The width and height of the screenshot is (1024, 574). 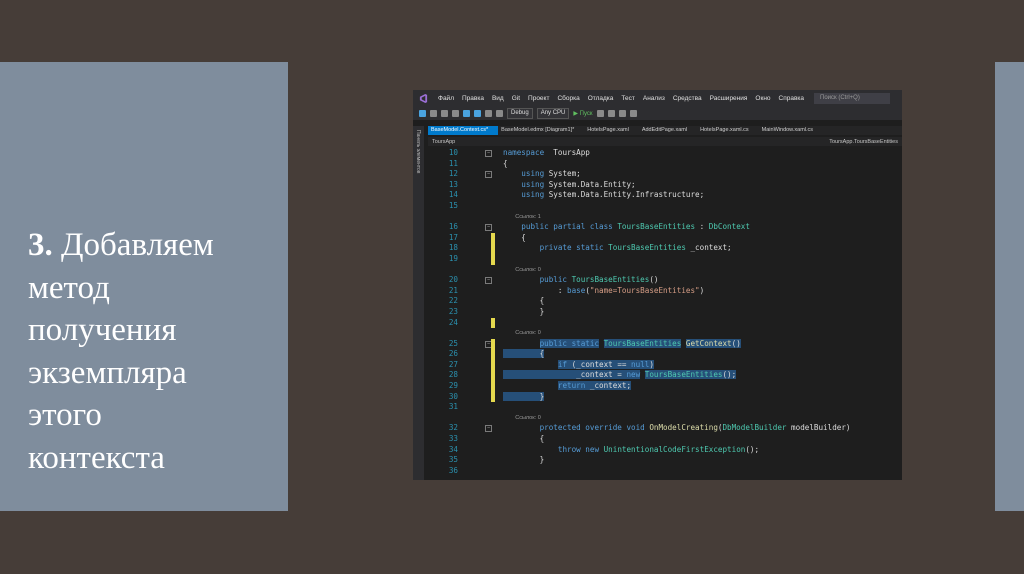 What do you see at coordinates (665, 471) in the screenshot?
I see `code-line: 36` at bounding box center [665, 471].